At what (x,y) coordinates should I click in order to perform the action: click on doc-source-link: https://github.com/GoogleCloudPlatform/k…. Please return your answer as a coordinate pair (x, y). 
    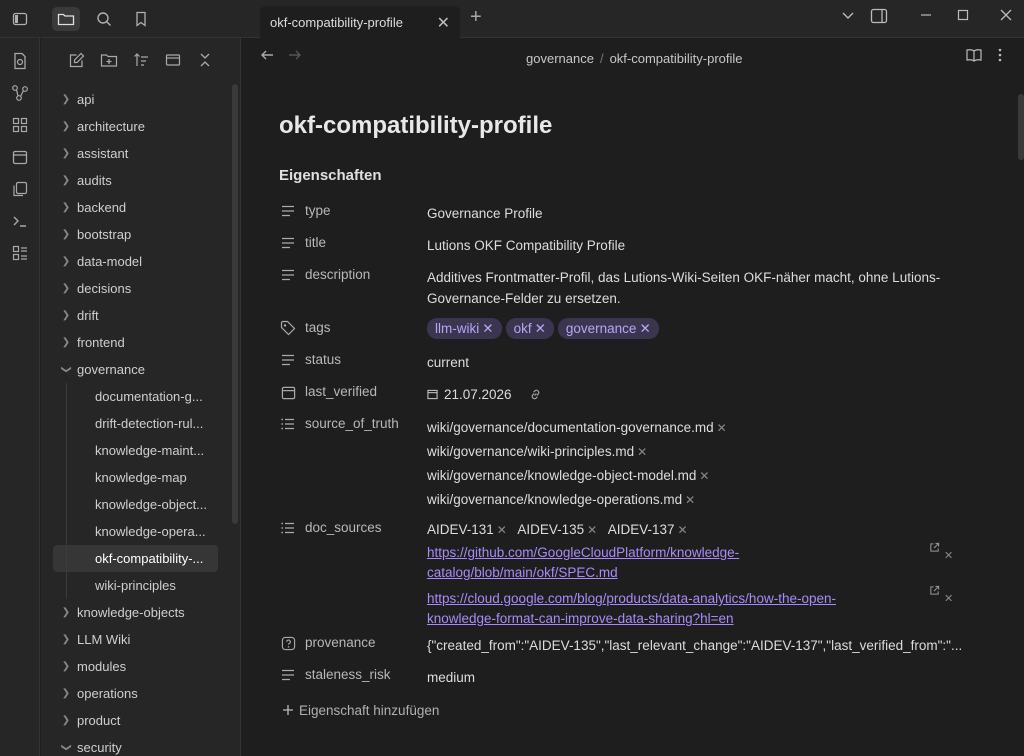
    Looking at the image, I should click on (583, 562).